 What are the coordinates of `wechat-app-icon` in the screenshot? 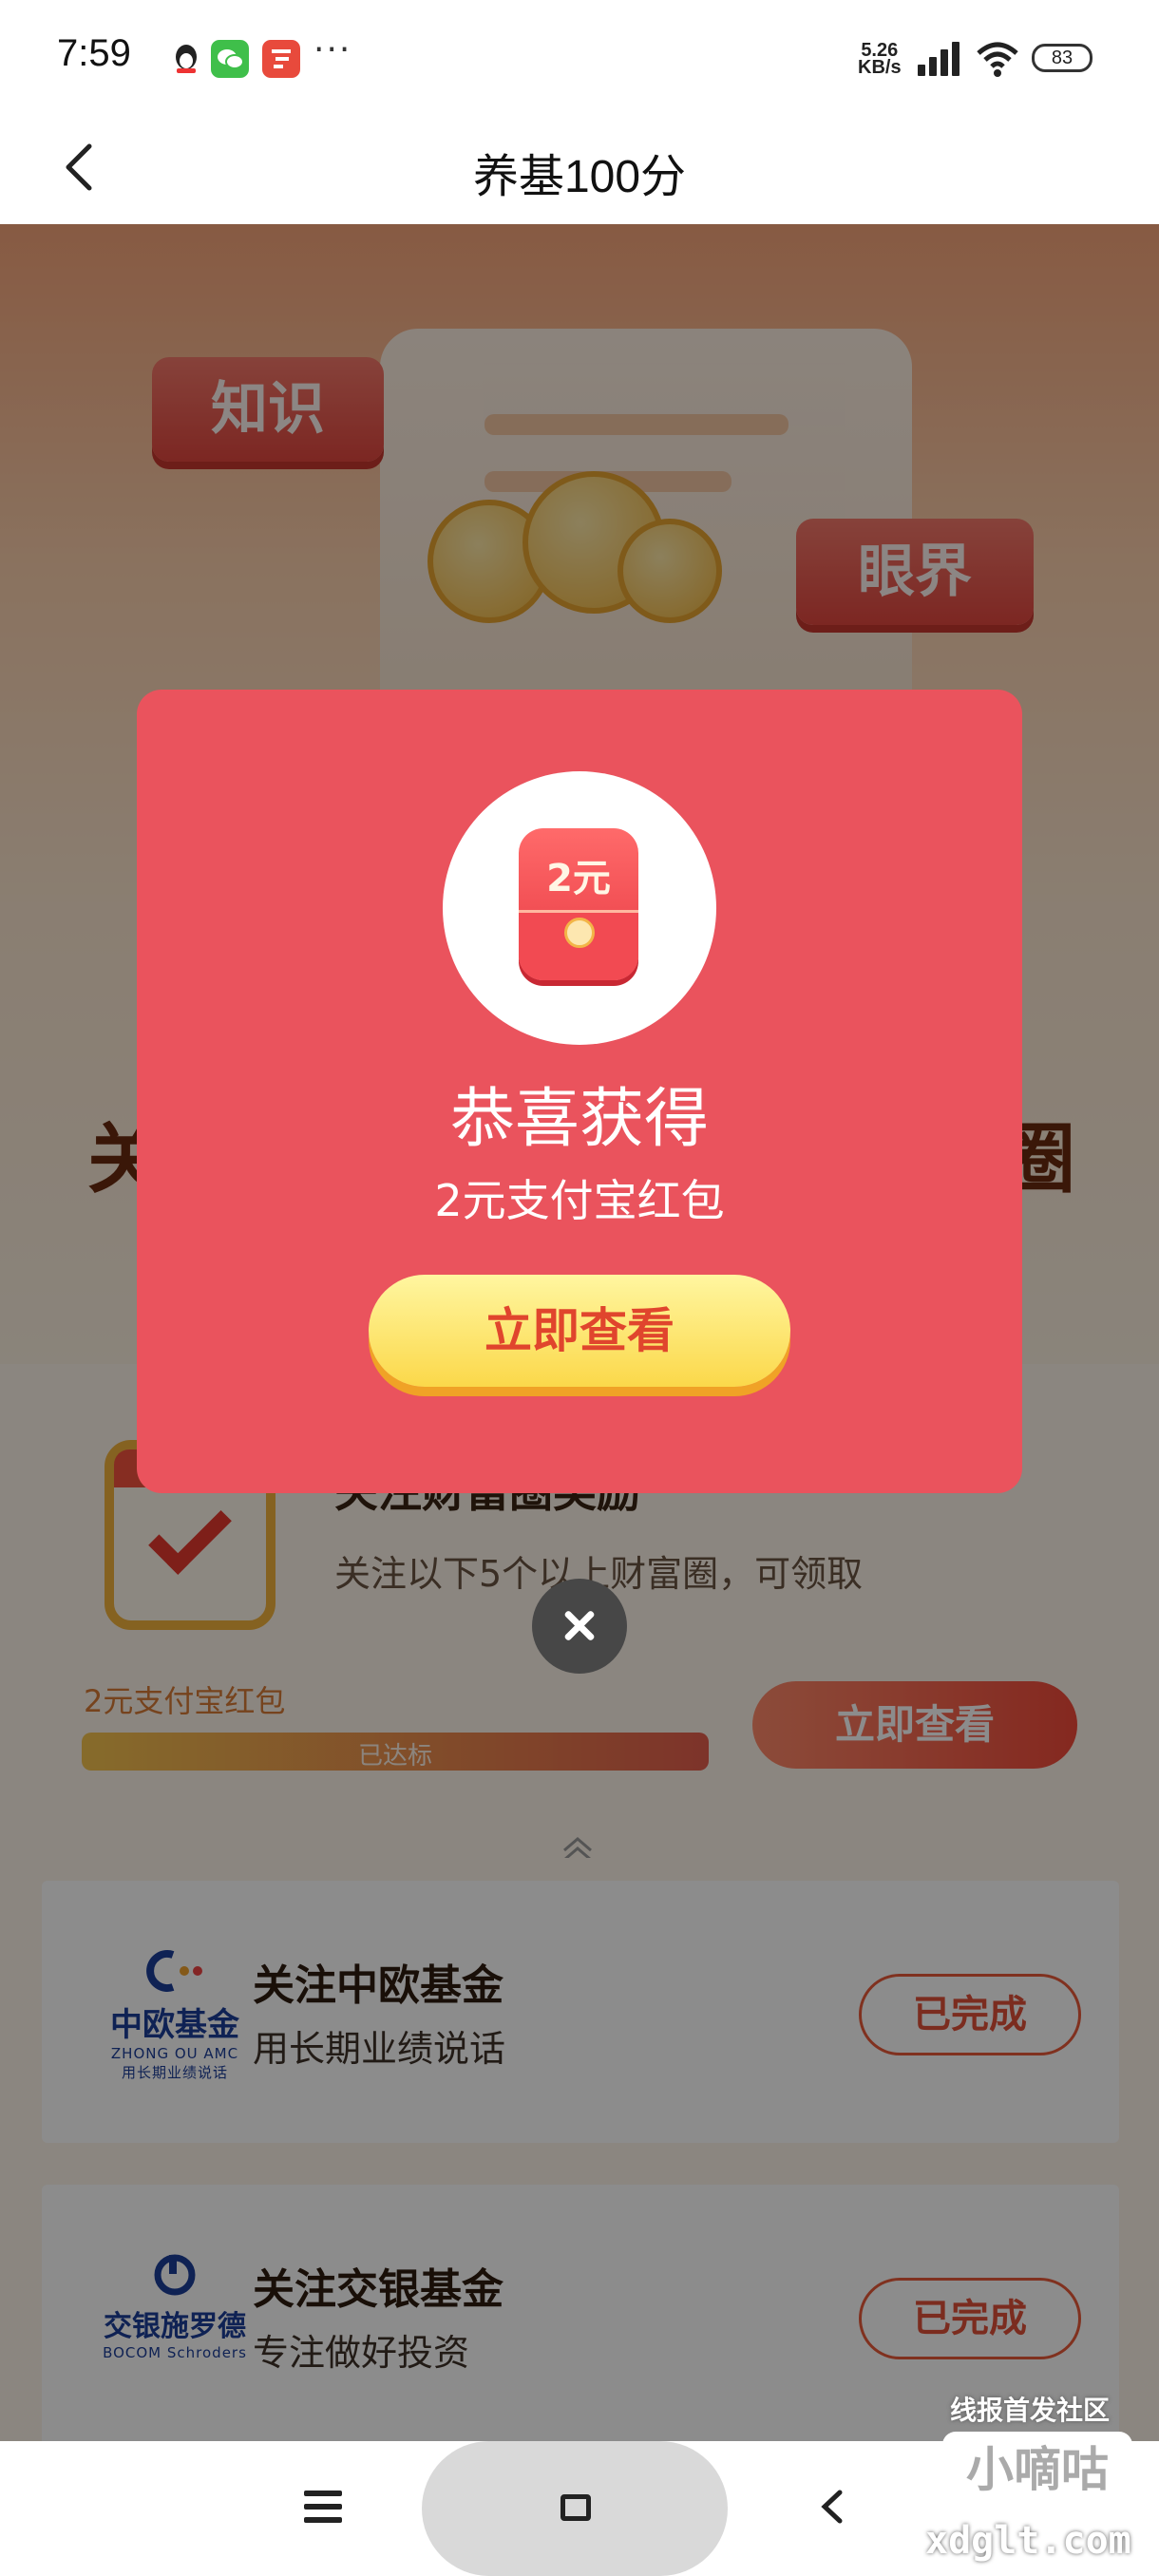 It's located at (230, 59).